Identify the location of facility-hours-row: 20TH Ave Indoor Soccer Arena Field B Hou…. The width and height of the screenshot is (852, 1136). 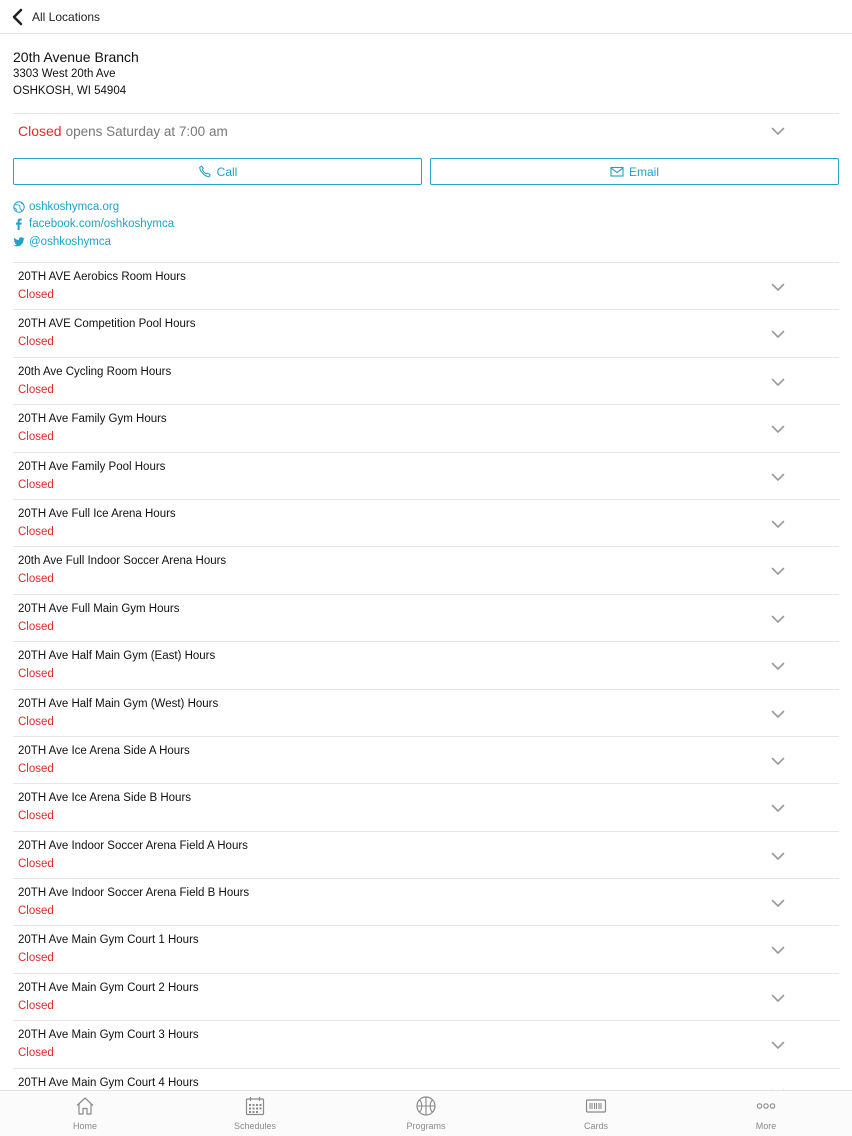
(426, 901).